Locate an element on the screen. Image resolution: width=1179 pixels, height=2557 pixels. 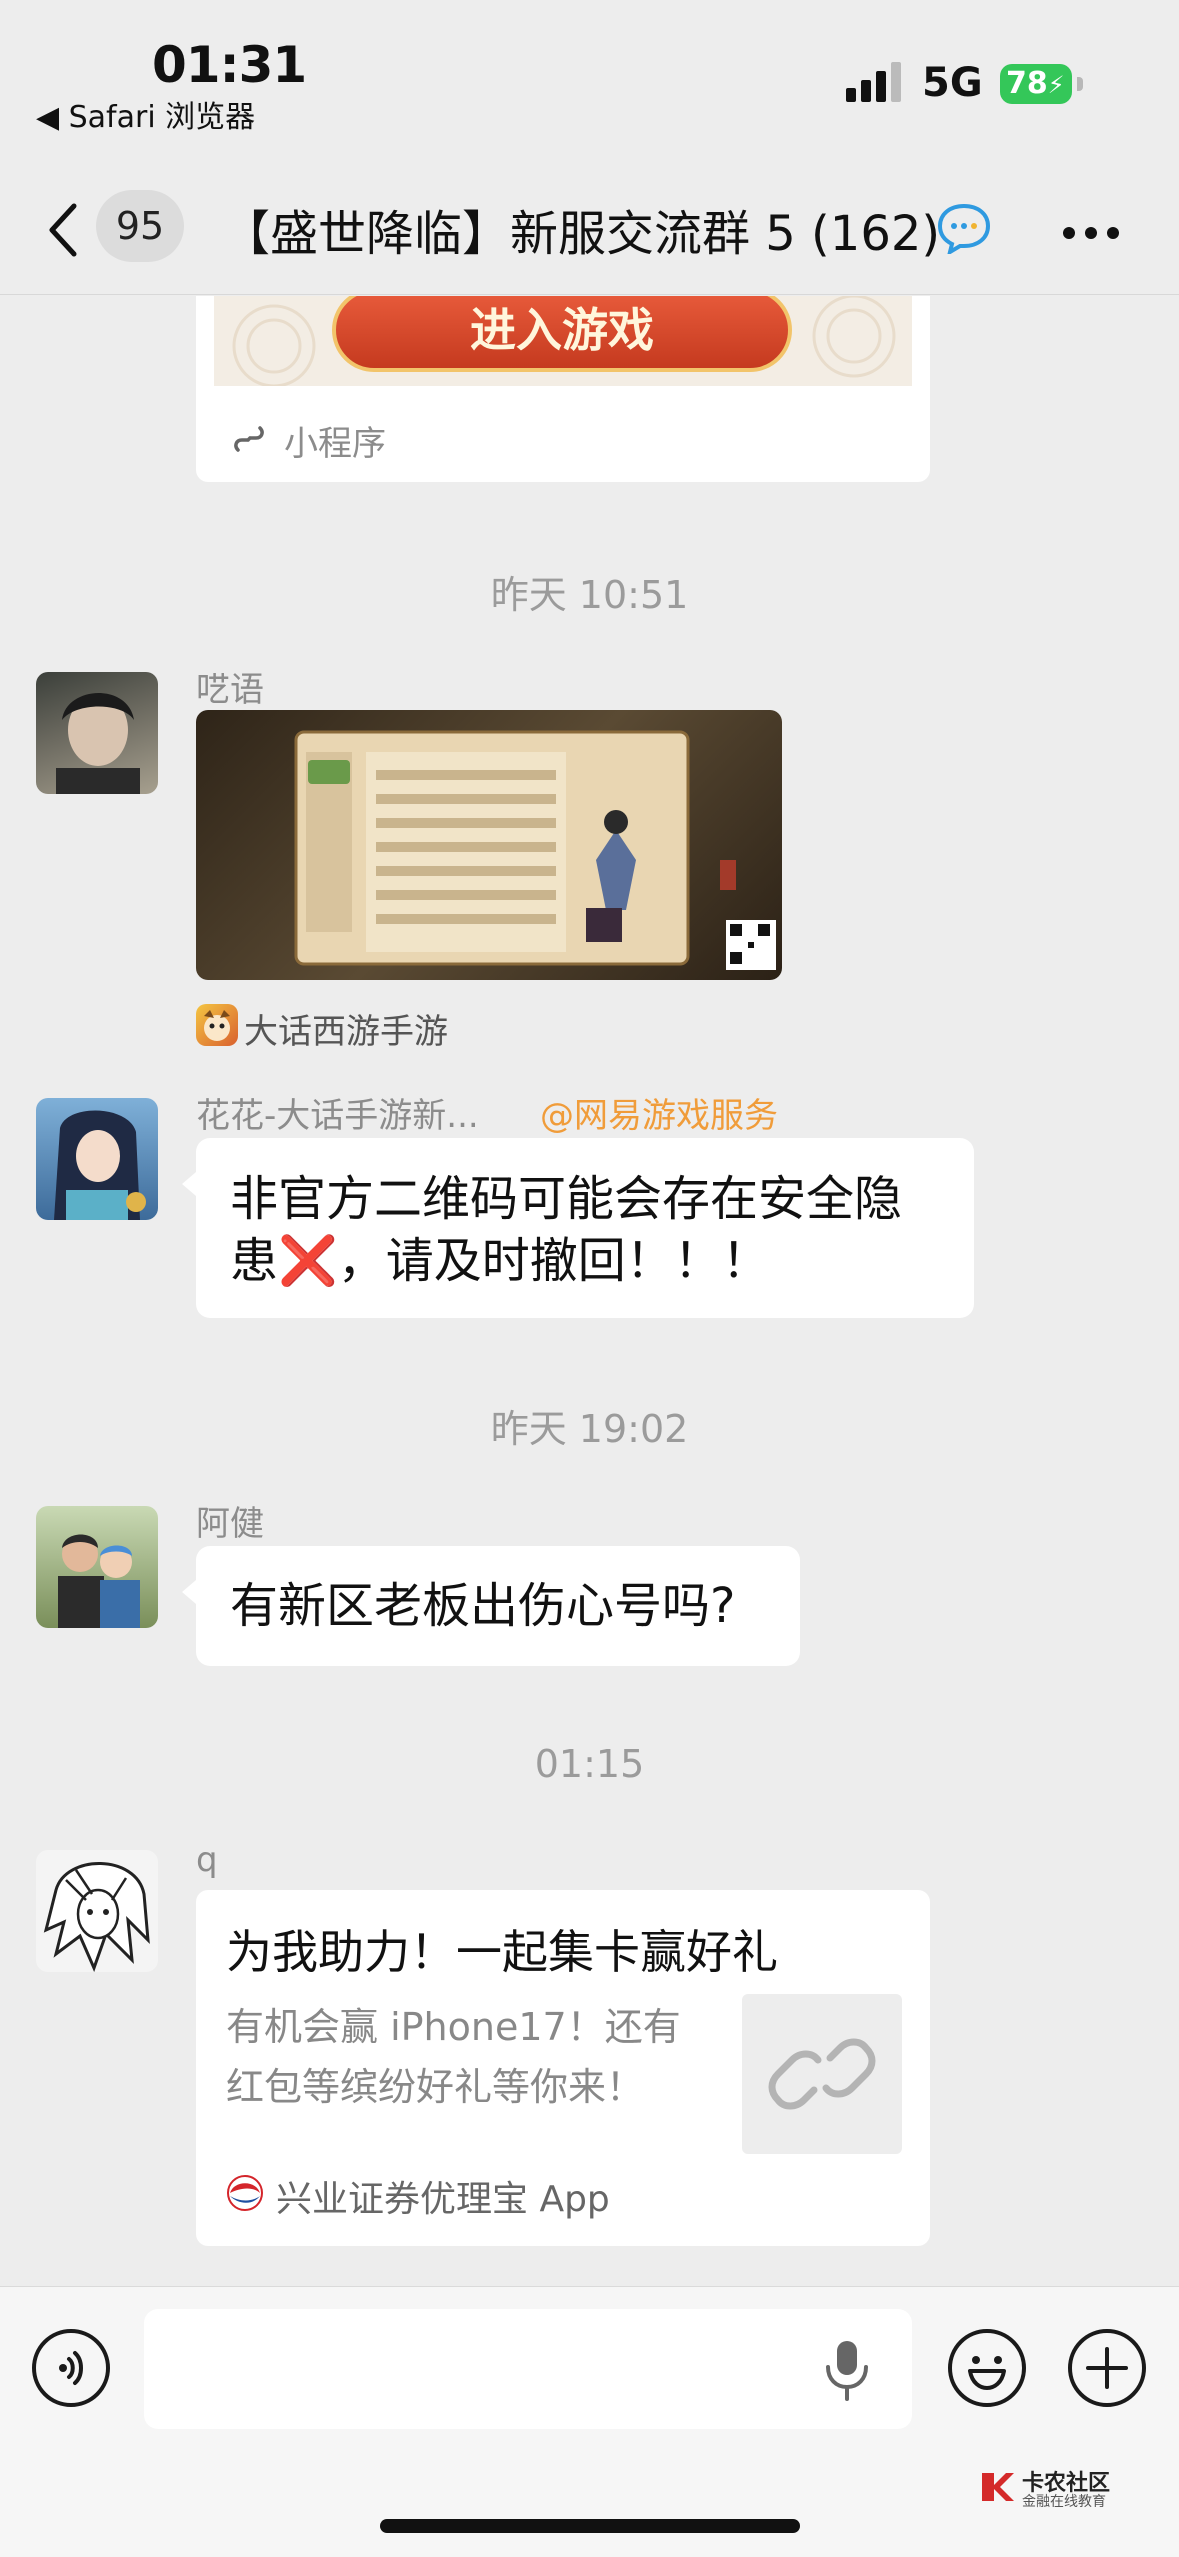
link-icon is located at coordinates (822, 2074).